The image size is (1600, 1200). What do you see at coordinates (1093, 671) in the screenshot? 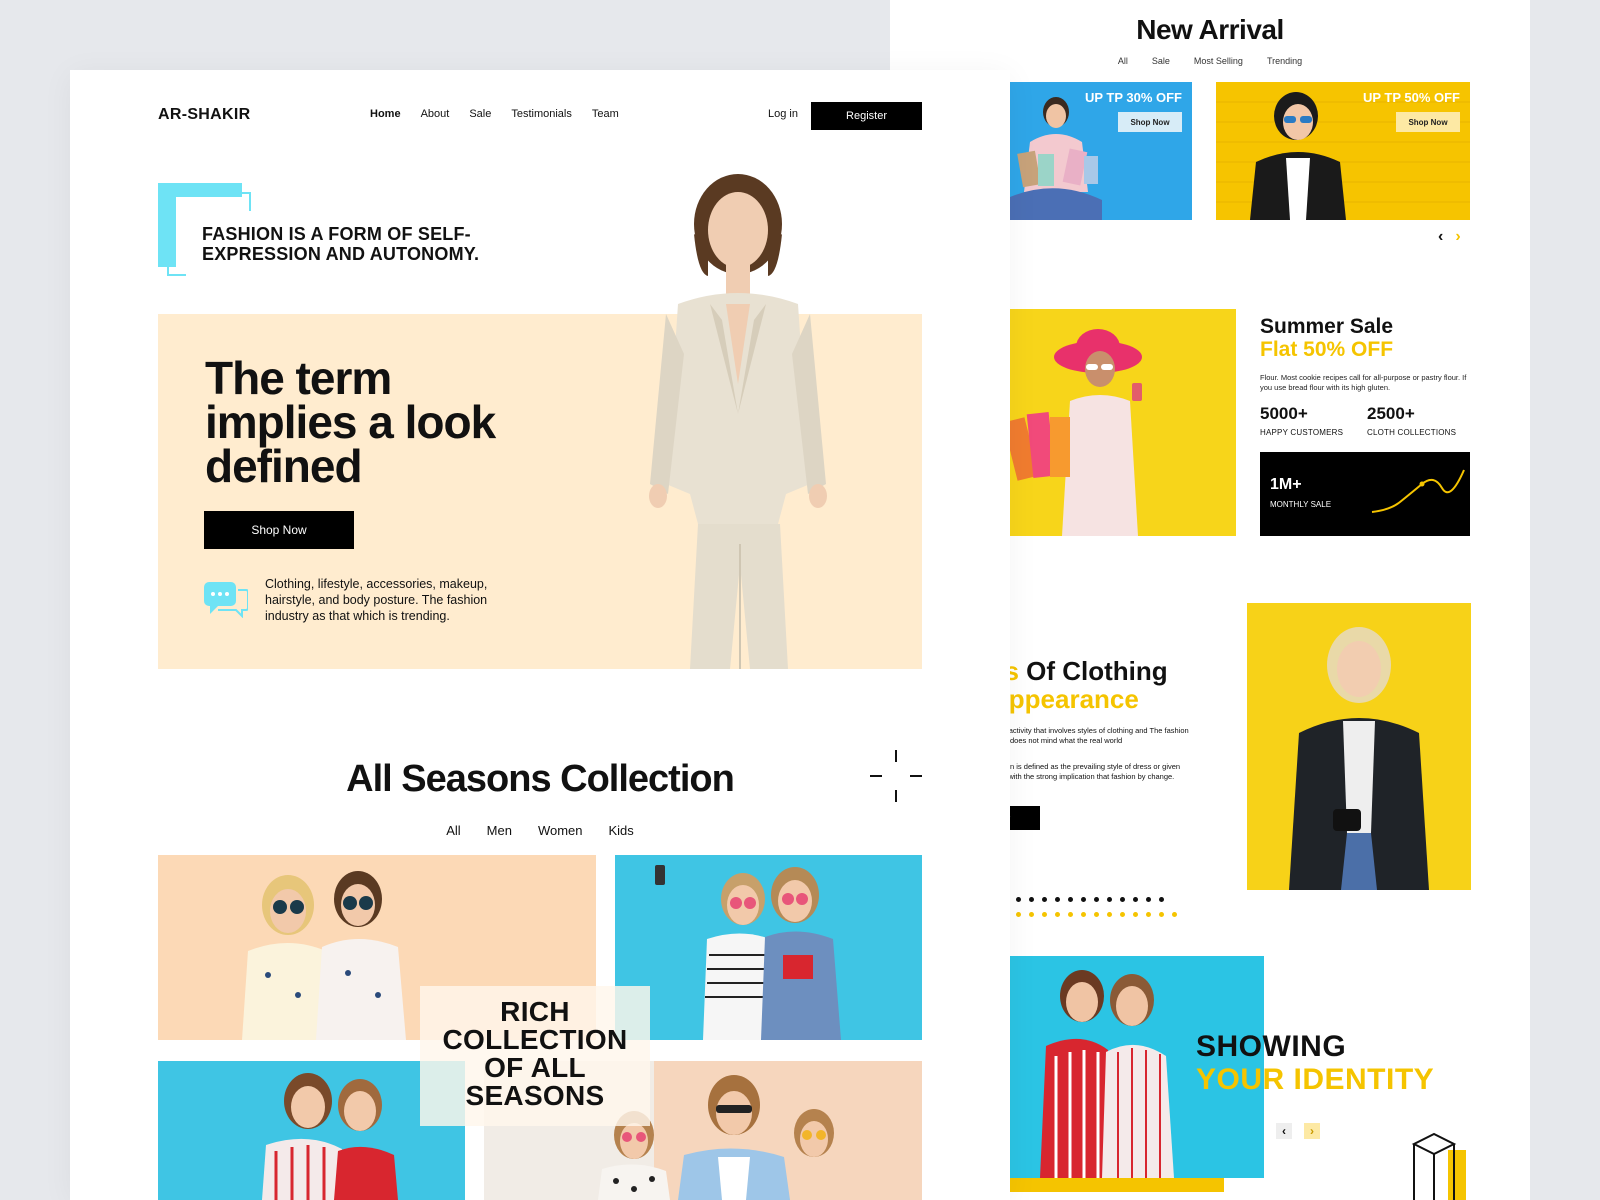
I see `clothing-title-rest: Of Clothing` at bounding box center [1093, 671].